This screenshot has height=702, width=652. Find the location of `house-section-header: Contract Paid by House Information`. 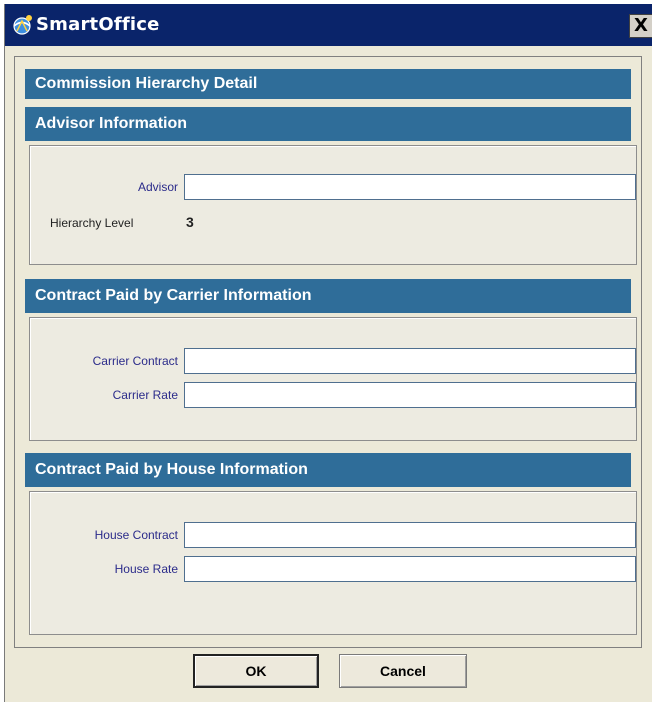

house-section-header: Contract Paid by House Information is located at coordinates (328, 470).